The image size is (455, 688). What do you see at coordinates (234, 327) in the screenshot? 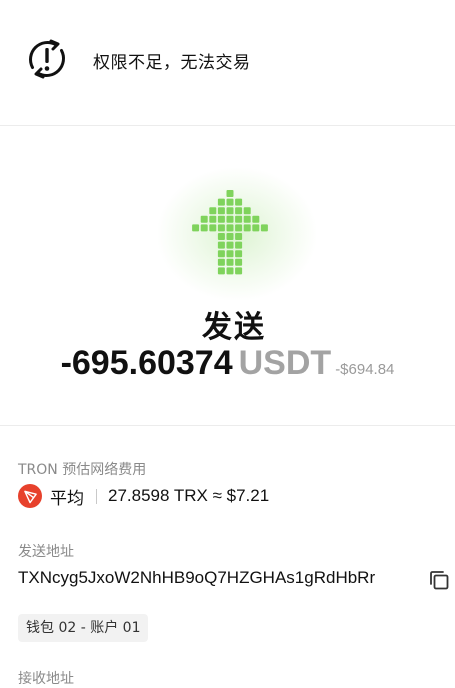
I see `transaction-type-title: 发送` at bounding box center [234, 327].